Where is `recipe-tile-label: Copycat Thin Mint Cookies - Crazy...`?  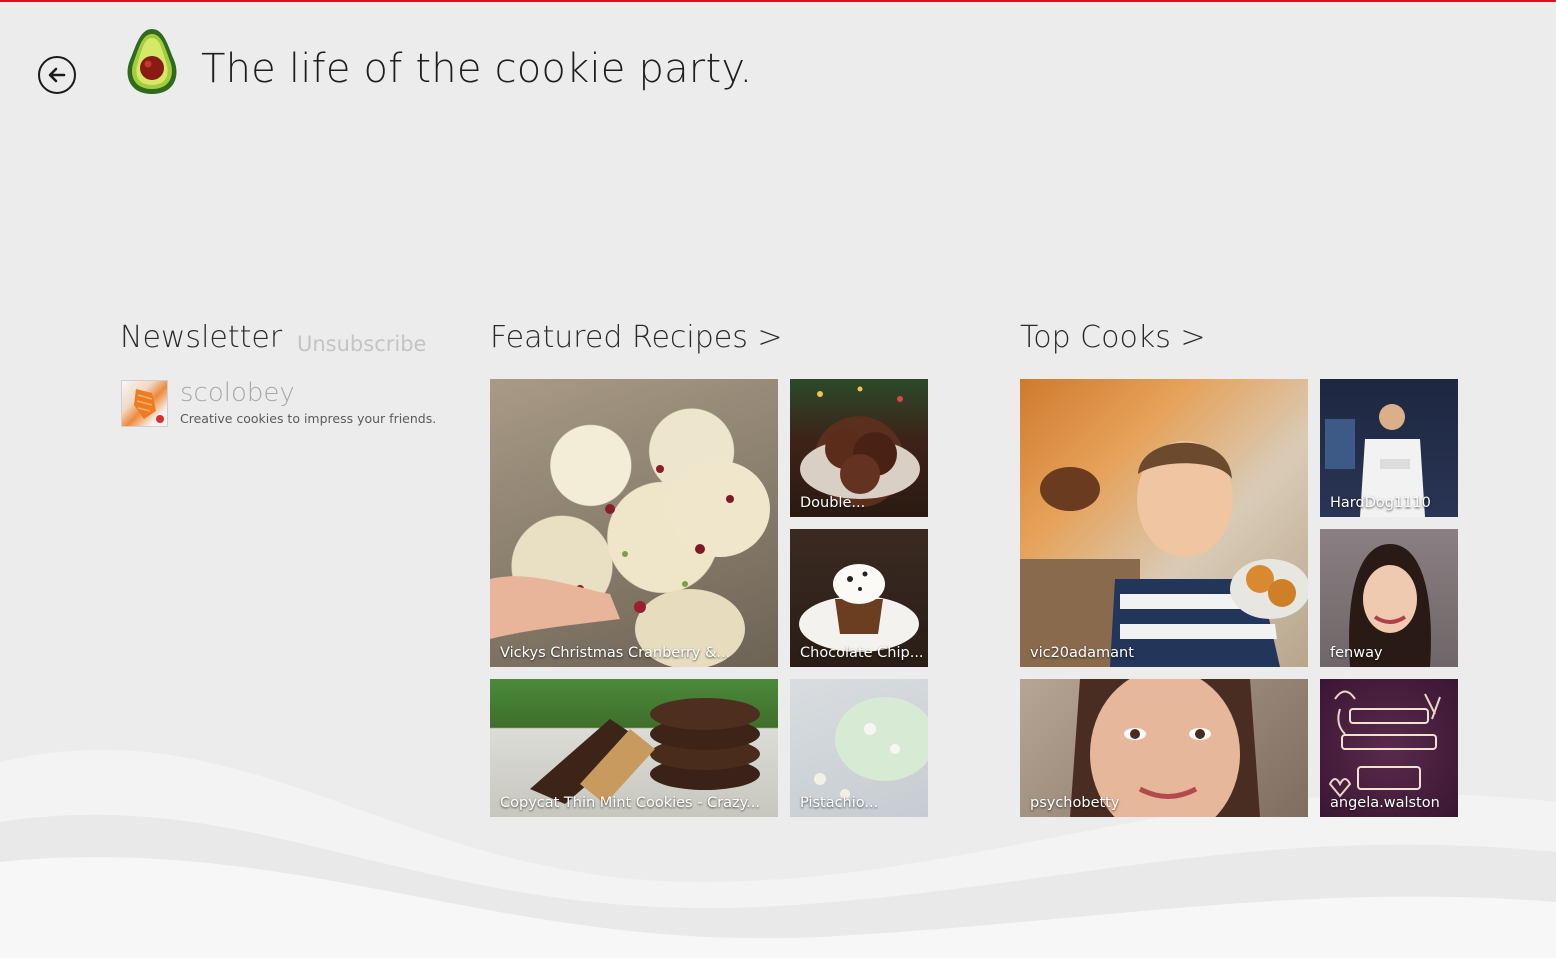
recipe-tile-label: Copycat Thin Mint Cookies - Crazy... is located at coordinates (630, 803).